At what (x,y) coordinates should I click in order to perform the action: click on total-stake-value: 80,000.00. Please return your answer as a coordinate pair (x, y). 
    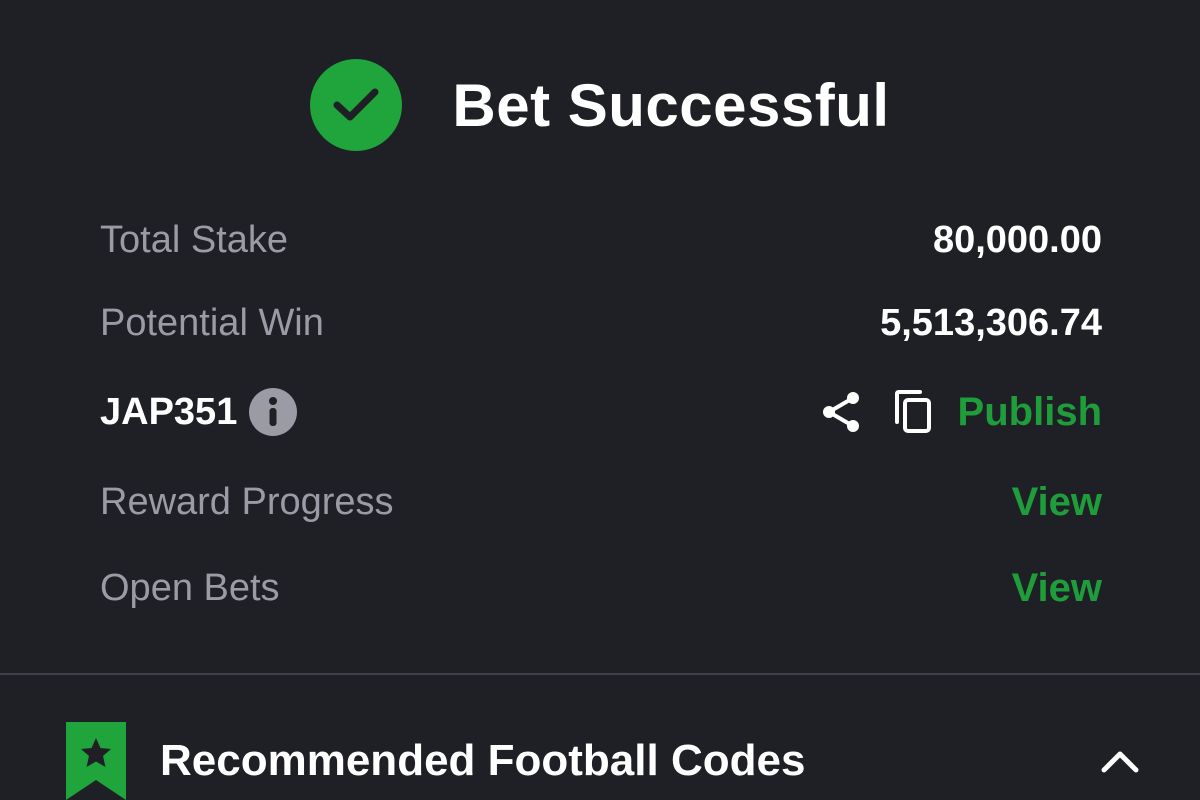
    Looking at the image, I should click on (1017, 239).